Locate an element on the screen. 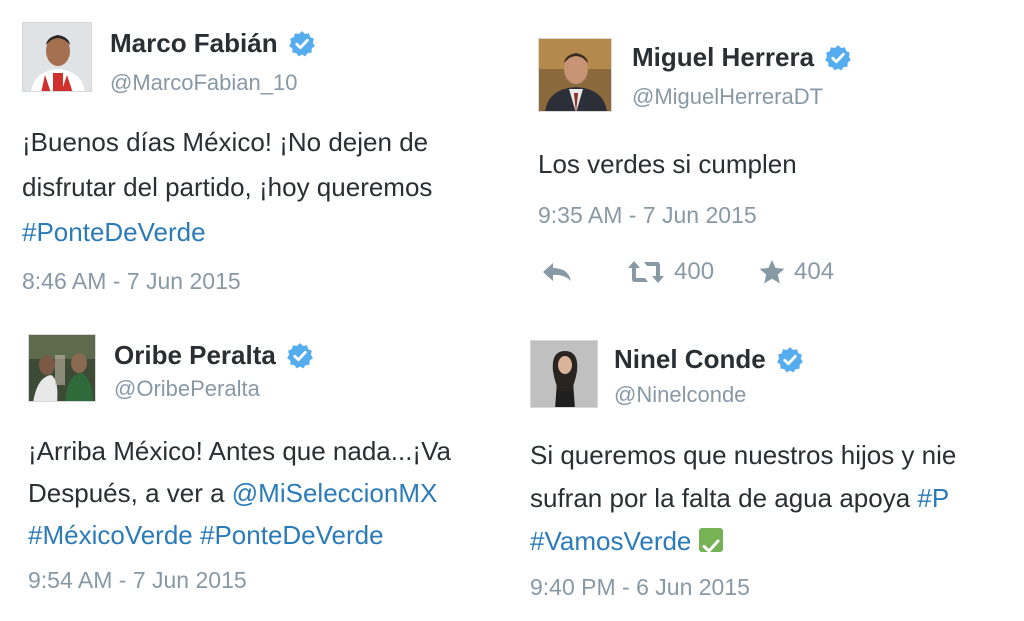 This screenshot has width=1024, height=621. display-name: Marco Fabián is located at coordinates (213, 43).